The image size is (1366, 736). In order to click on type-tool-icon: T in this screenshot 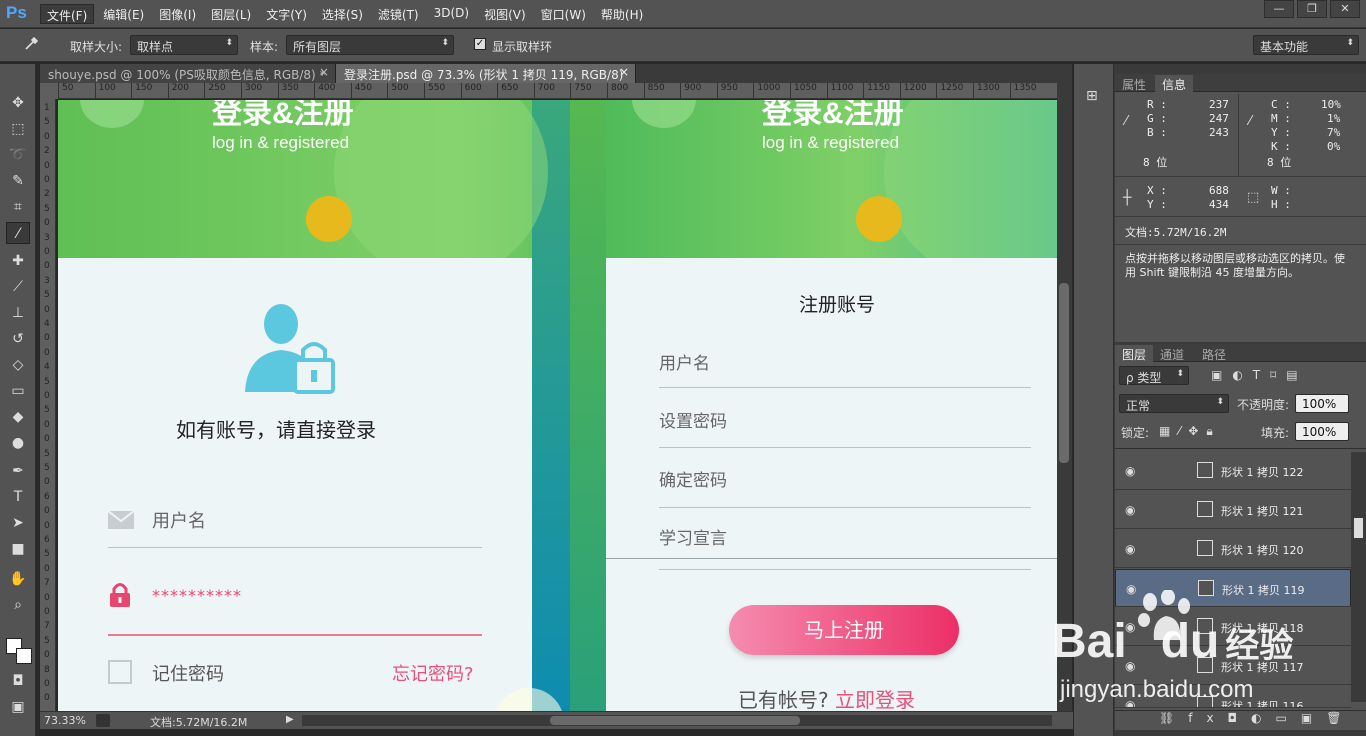, I will do `click(18, 497)`.